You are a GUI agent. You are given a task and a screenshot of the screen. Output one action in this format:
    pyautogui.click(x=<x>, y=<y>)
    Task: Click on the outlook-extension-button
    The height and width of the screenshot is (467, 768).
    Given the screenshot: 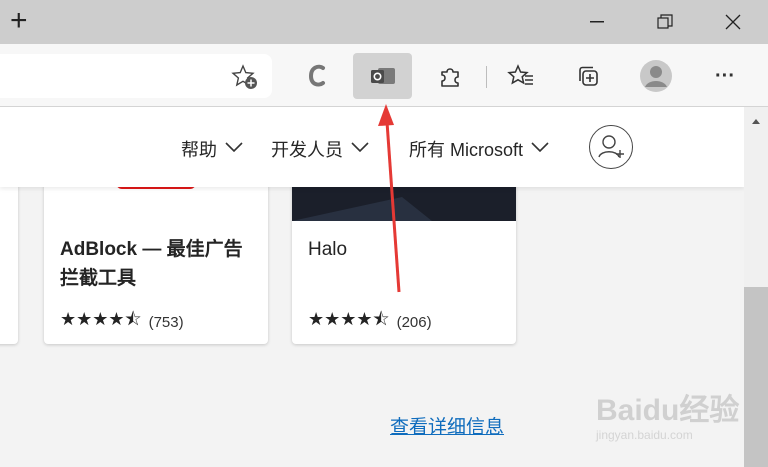 What is the action you would take?
    pyautogui.click(x=382, y=76)
    